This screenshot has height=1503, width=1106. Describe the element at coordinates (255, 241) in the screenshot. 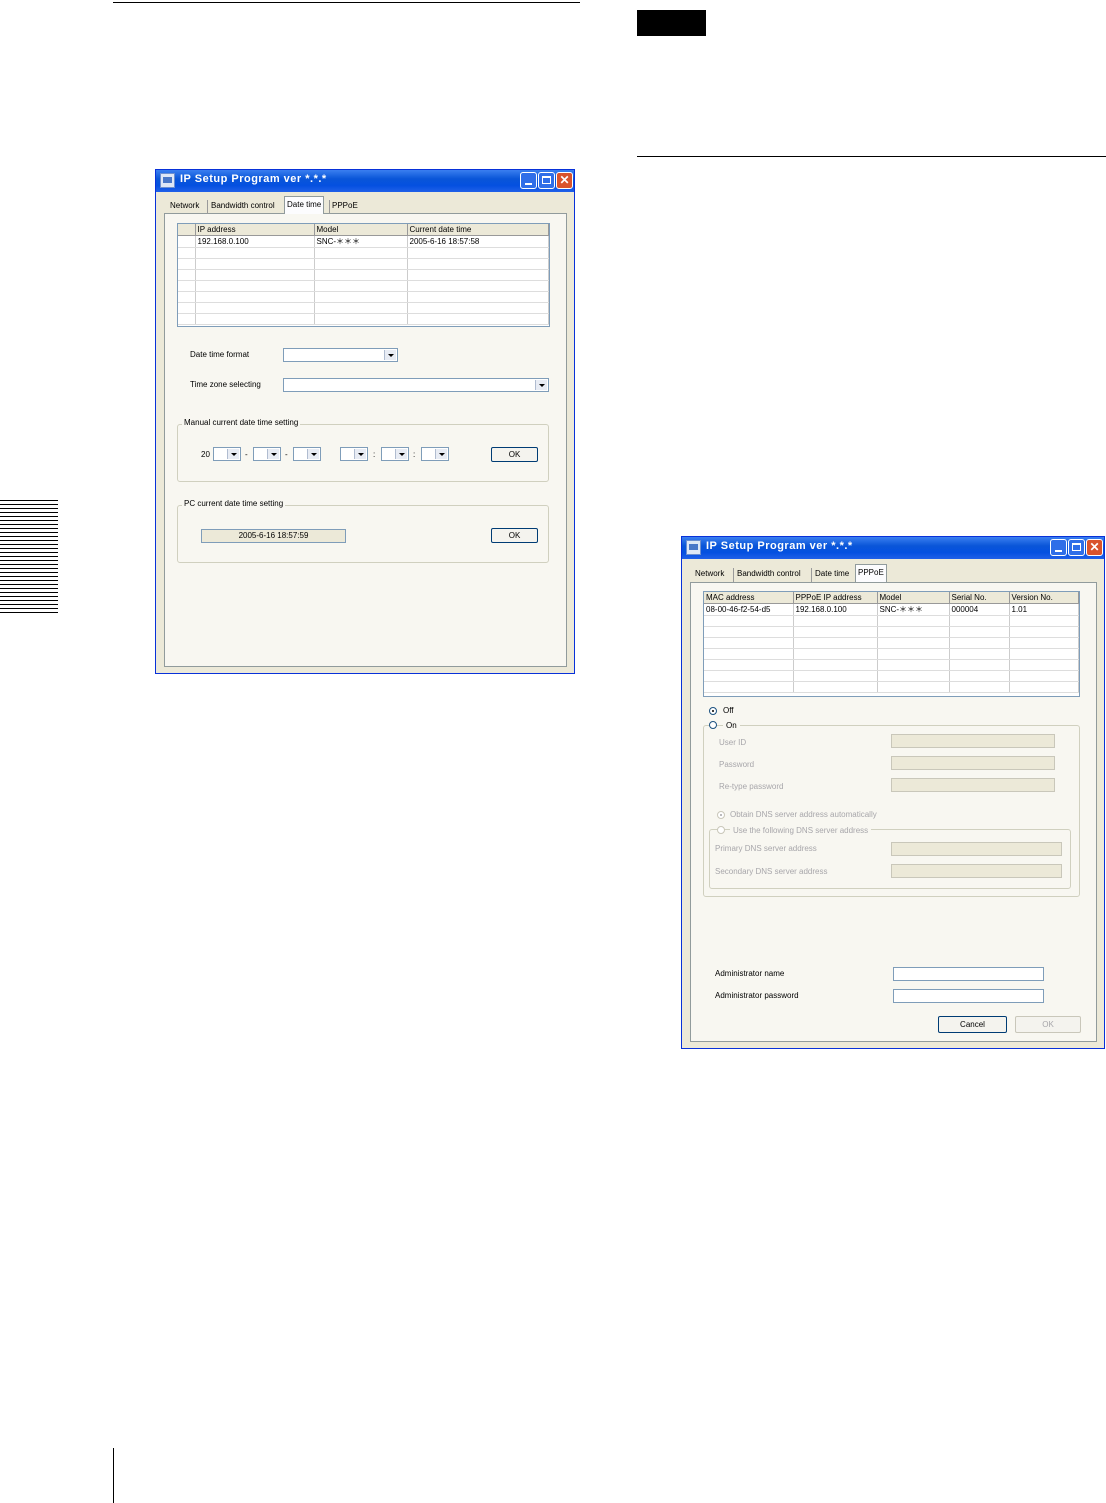

I see `cell-ip-address: 192.168.0.100` at that location.